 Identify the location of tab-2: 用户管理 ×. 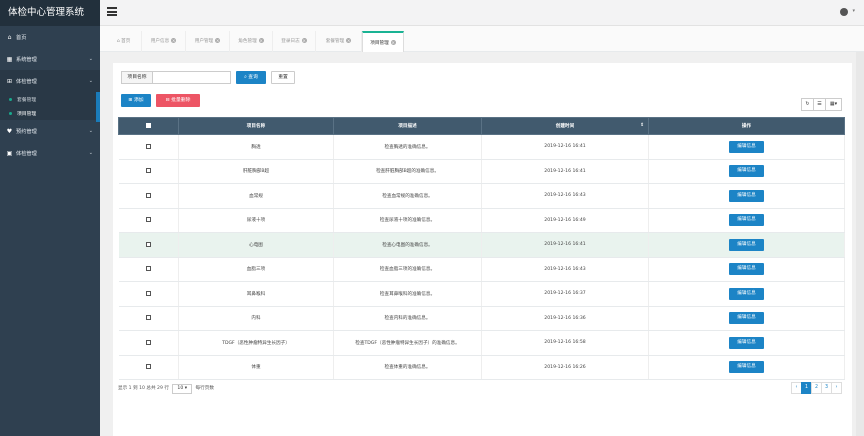
(208, 41).